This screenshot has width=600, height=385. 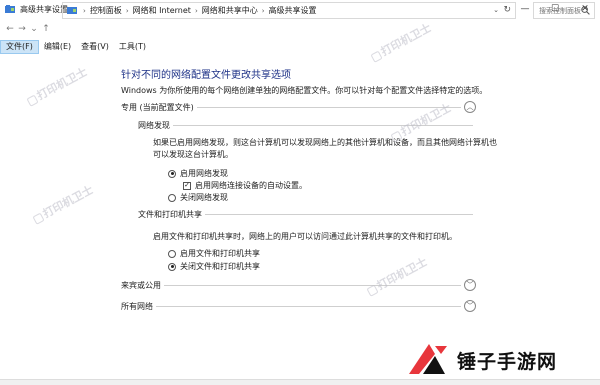 What do you see at coordinates (470, 285) in the screenshot?
I see `expand-guest-icon: ﹀` at bounding box center [470, 285].